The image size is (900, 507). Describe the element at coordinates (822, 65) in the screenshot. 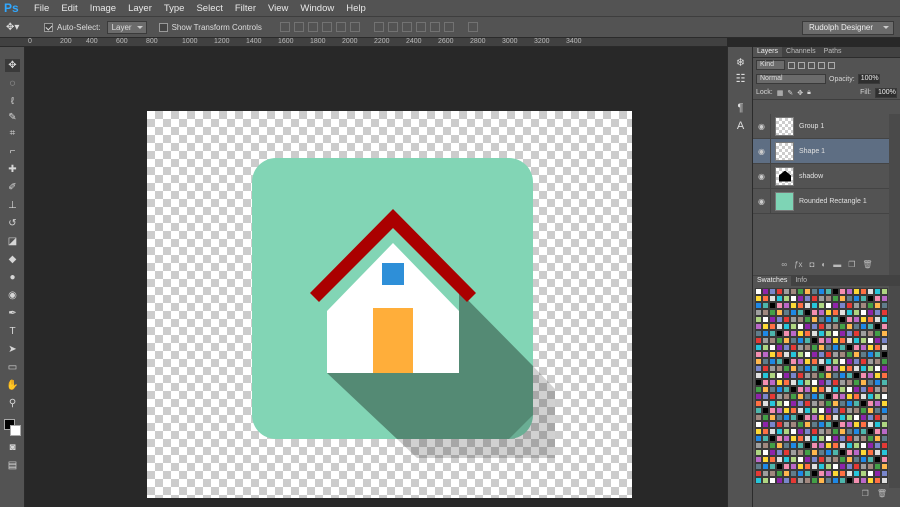

I see `filter-shape-icon` at that location.